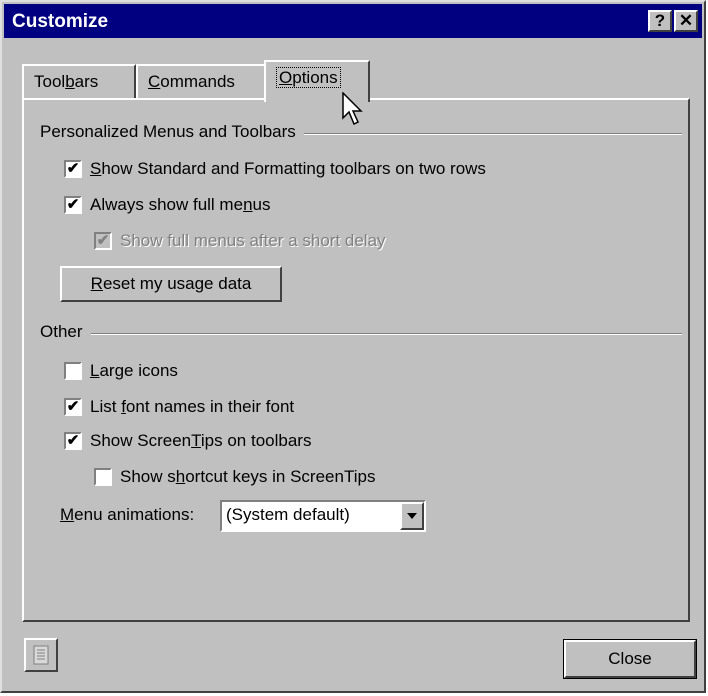  I want to click on reset-usage-button: Reset my usage data, so click(171, 284).